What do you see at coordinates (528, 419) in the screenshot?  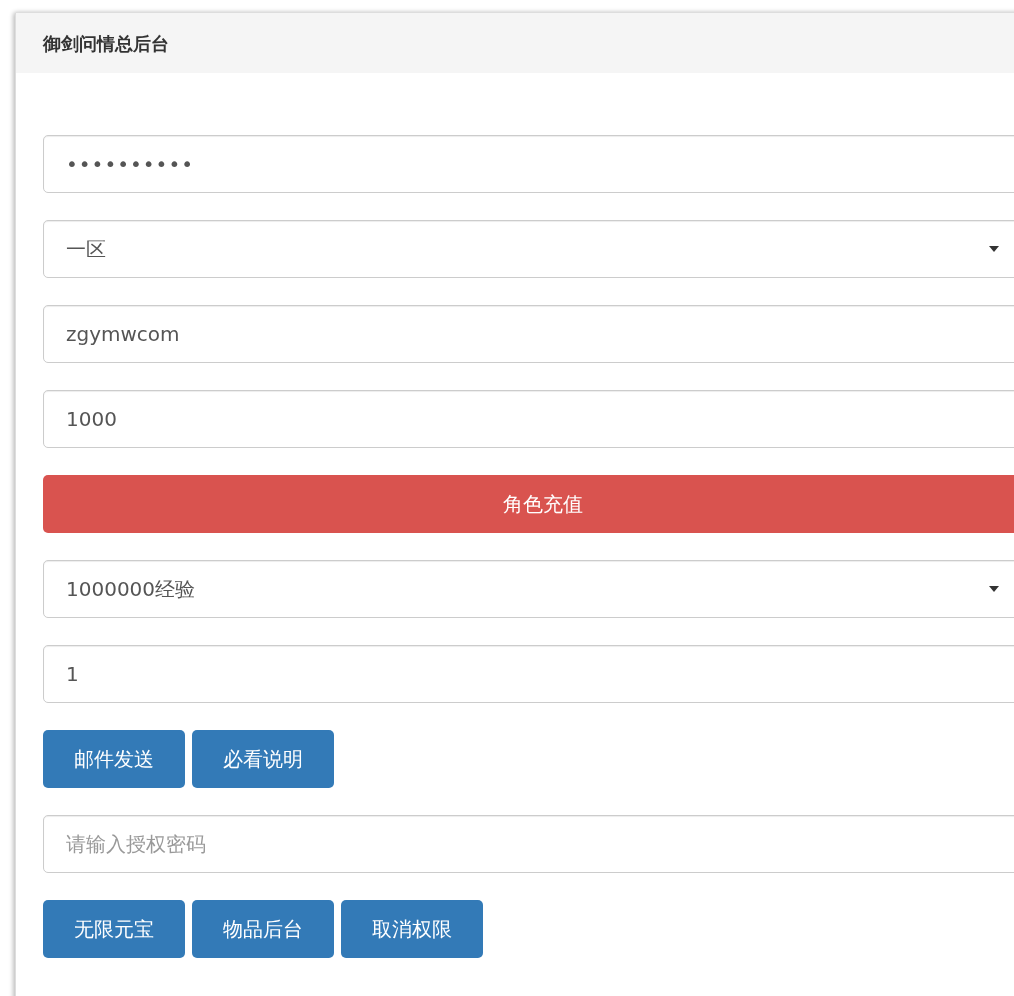 I see `input-field: 1000` at bounding box center [528, 419].